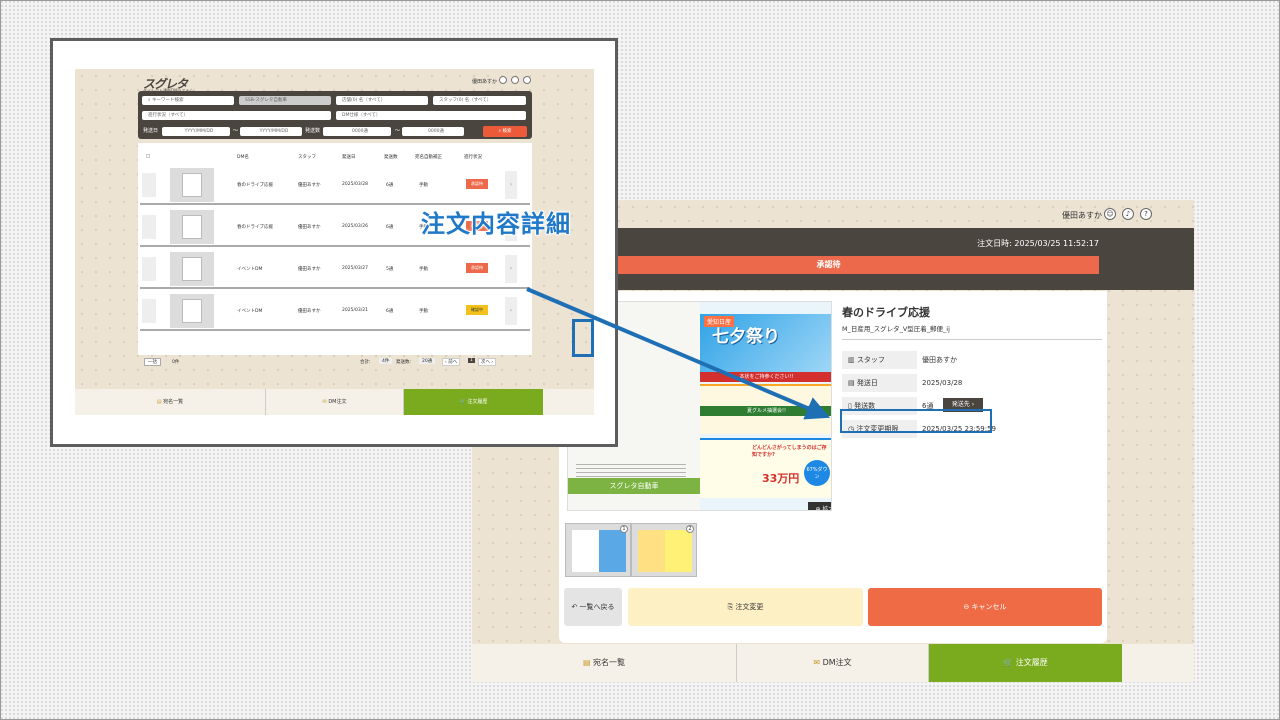 This screenshot has width=1280, height=720. What do you see at coordinates (355, 226) in the screenshot?
I see `row-date: 2025/03/26` at bounding box center [355, 226].